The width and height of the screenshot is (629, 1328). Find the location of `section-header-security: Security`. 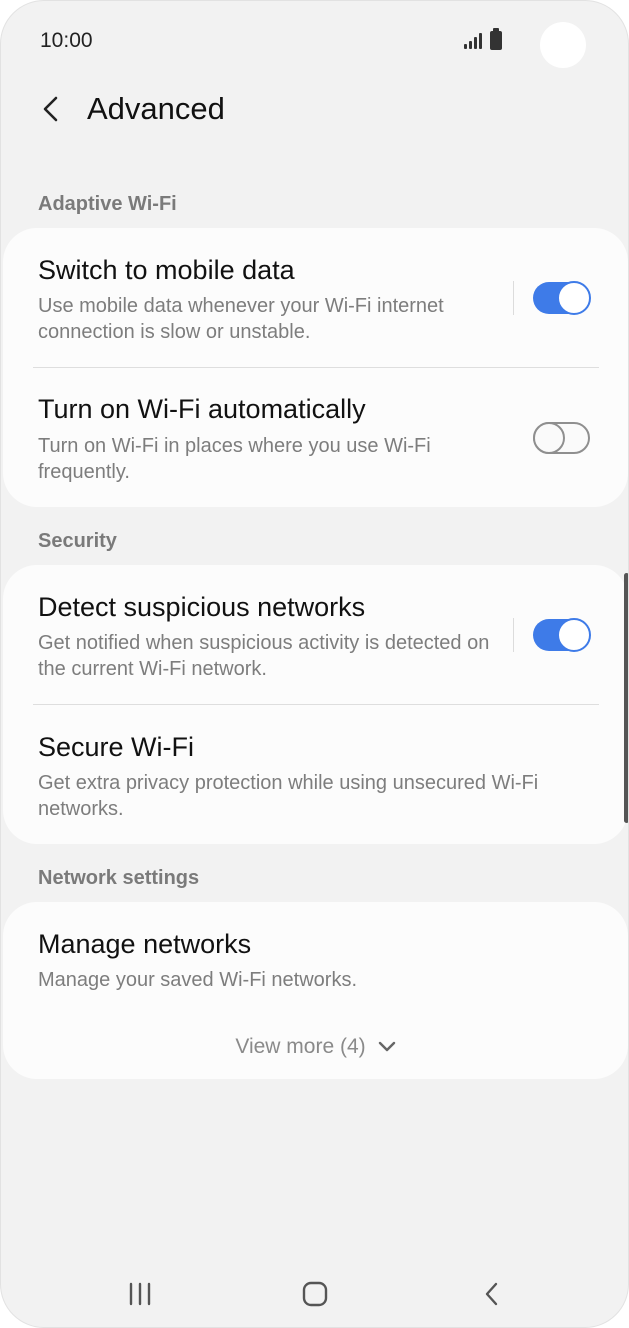

section-header-security: Security is located at coordinates (77, 541).